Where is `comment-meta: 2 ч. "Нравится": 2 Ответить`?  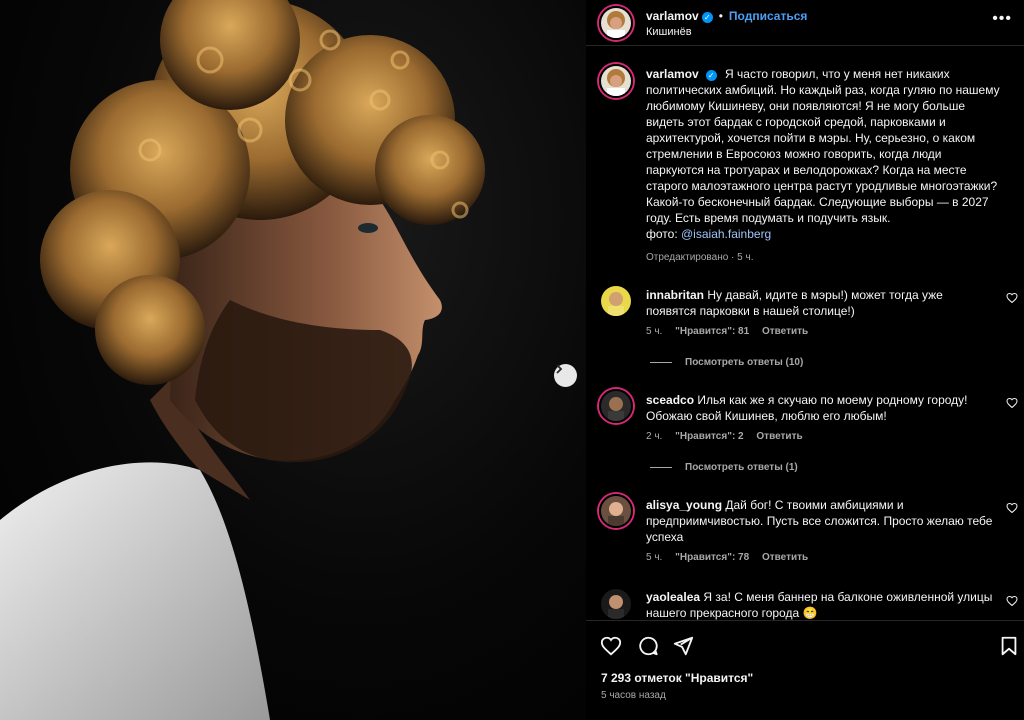 comment-meta: 2 ч. "Нравится": 2 Ответить is located at coordinates (729, 436).